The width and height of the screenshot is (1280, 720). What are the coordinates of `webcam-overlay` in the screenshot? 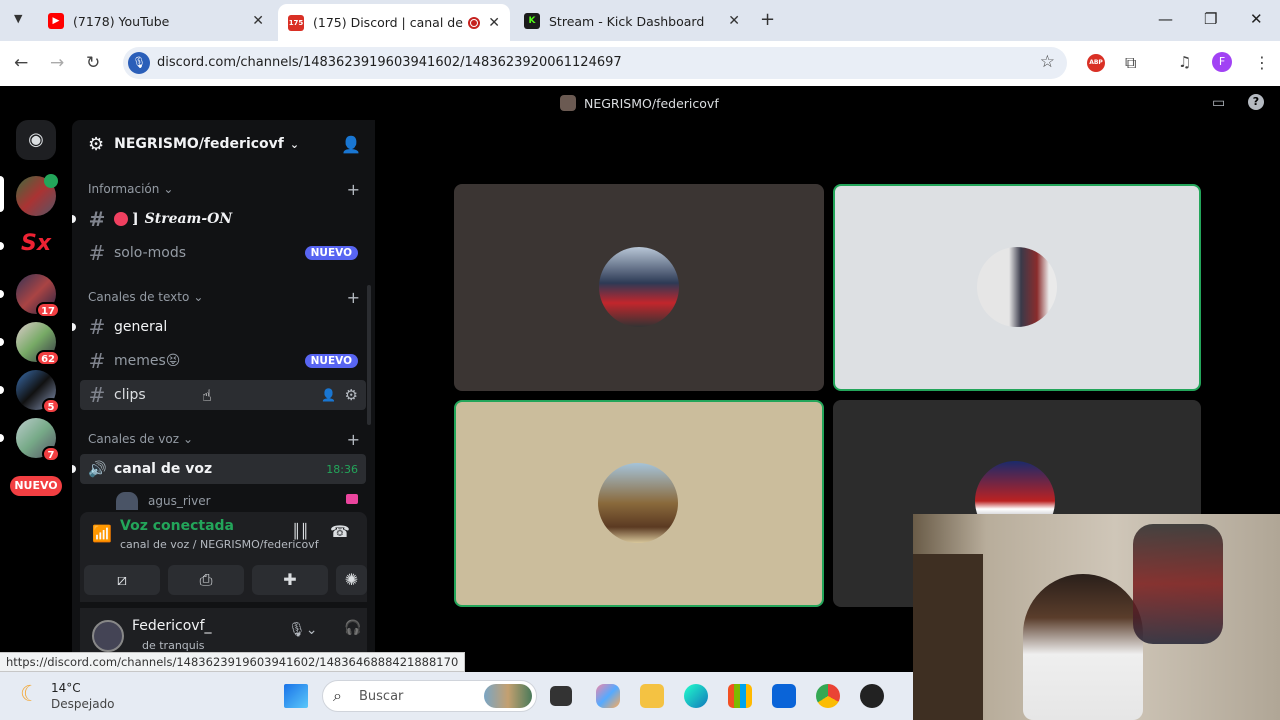 It's located at (1096, 617).